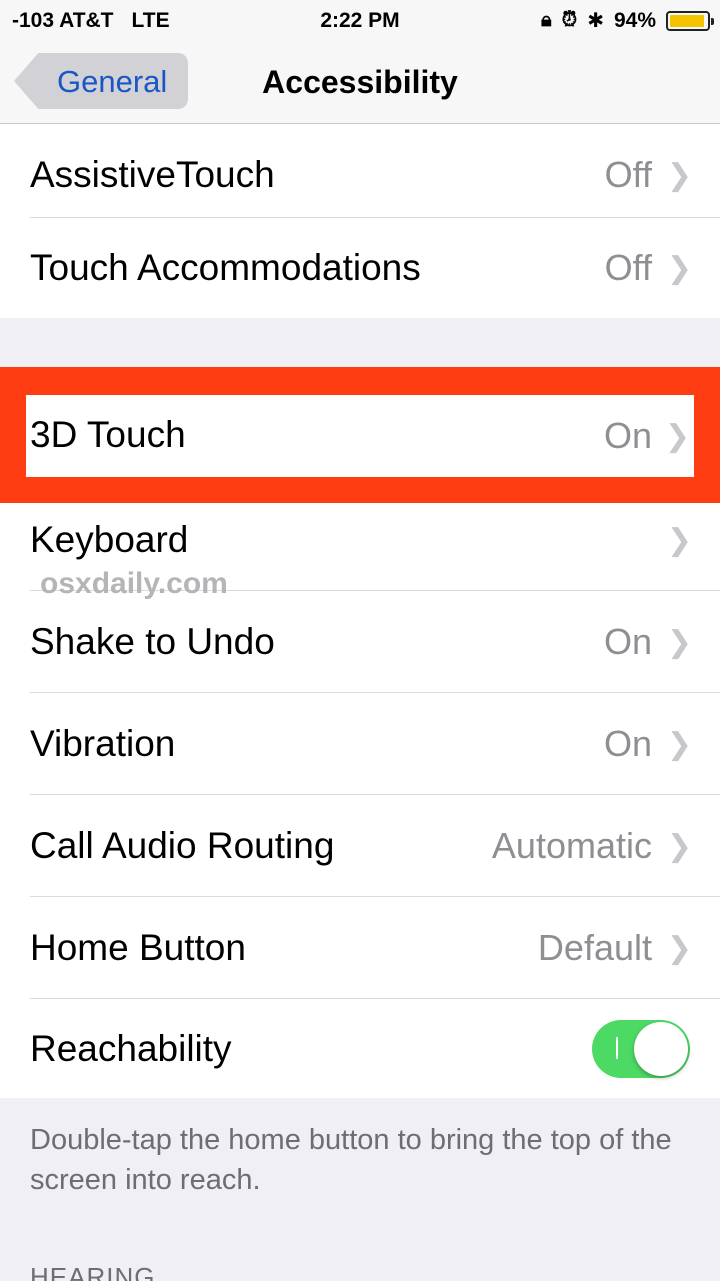  What do you see at coordinates (595, 21) in the screenshot?
I see `bluetooth-icon: ✱` at bounding box center [595, 21].